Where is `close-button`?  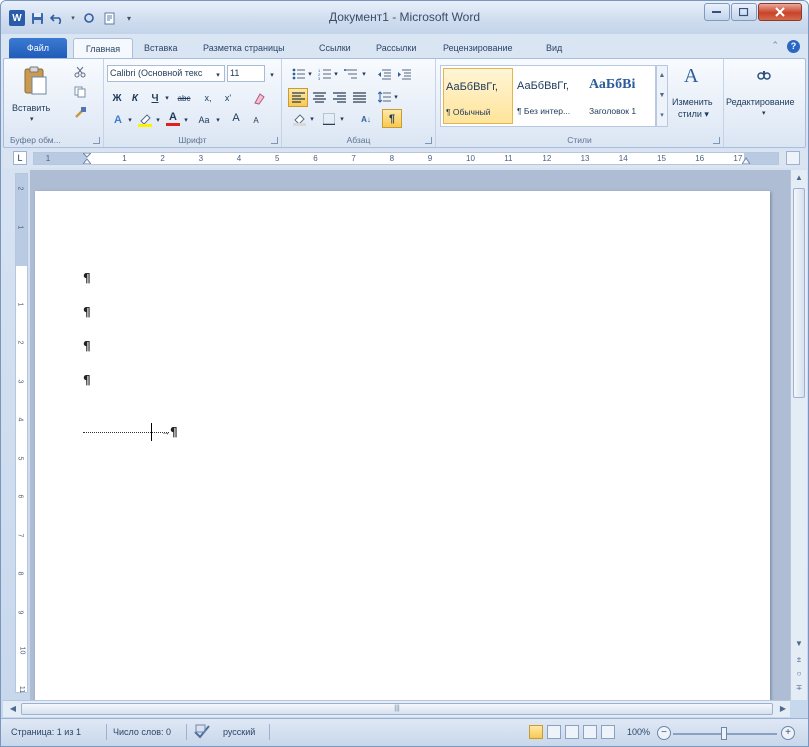
close-button is located at coordinates (780, 12).